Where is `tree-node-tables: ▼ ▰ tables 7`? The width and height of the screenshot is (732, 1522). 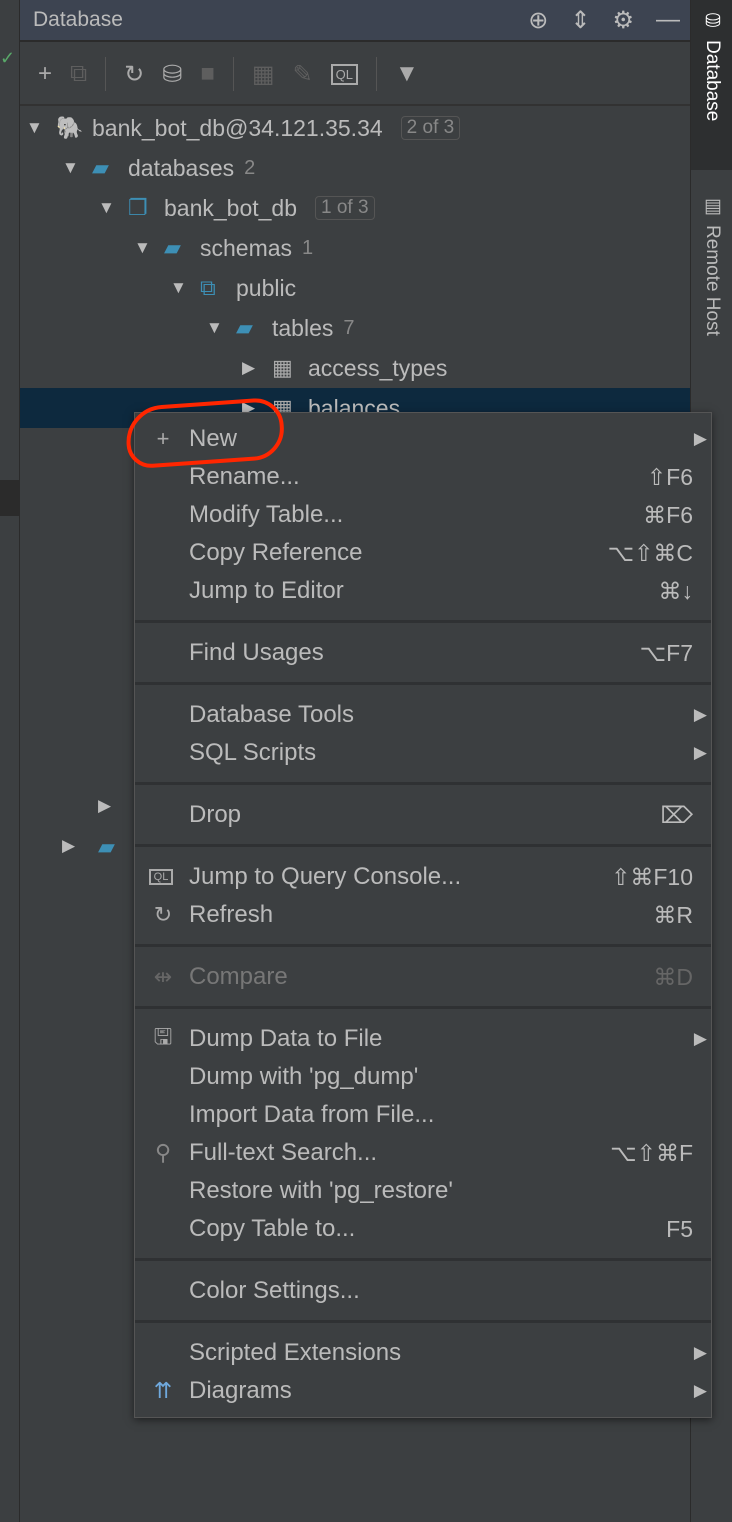 tree-node-tables: ▼ ▰ tables 7 is located at coordinates (355, 328).